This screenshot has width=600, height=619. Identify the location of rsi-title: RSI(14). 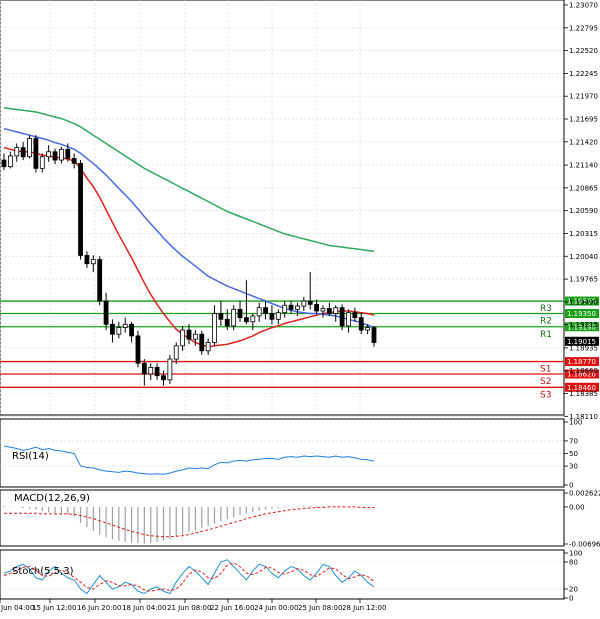
(30, 456).